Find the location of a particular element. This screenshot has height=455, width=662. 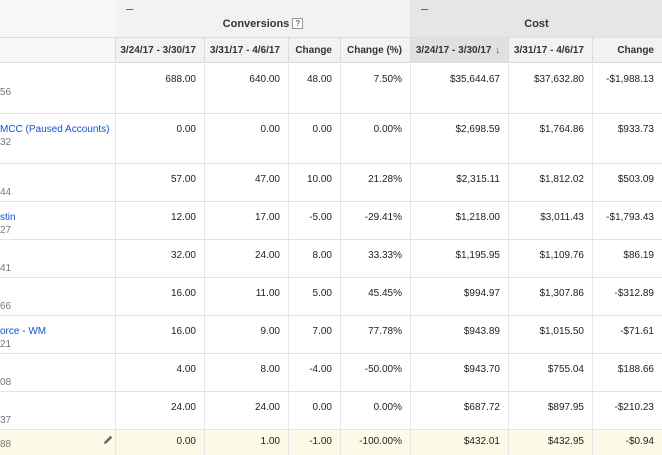

help-icon: ? is located at coordinates (298, 23).